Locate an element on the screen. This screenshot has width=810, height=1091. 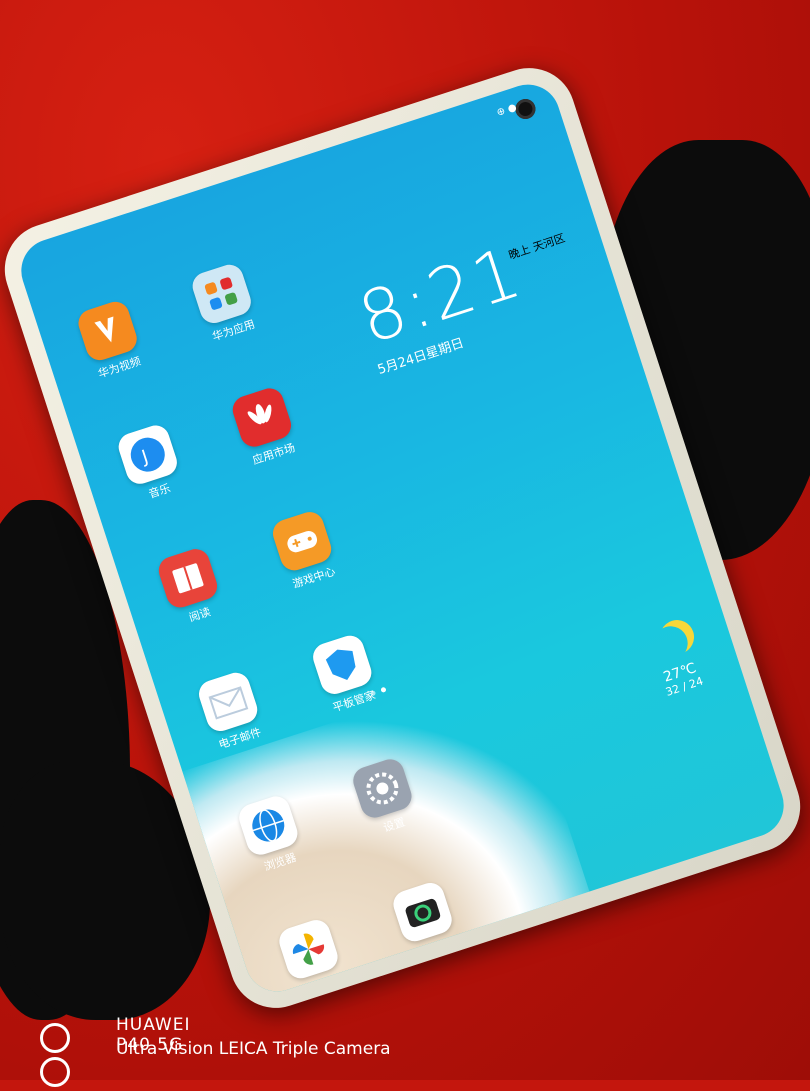
clock-location: 晚上 天河区 is located at coordinates (536, 246).